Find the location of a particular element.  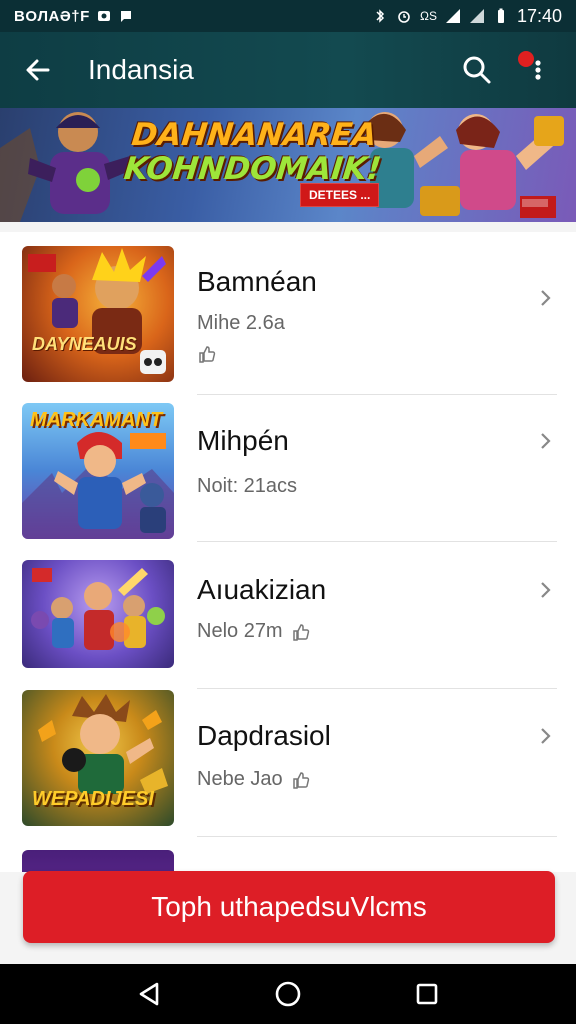

app-bar: Indansia is located at coordinates (288, 70).